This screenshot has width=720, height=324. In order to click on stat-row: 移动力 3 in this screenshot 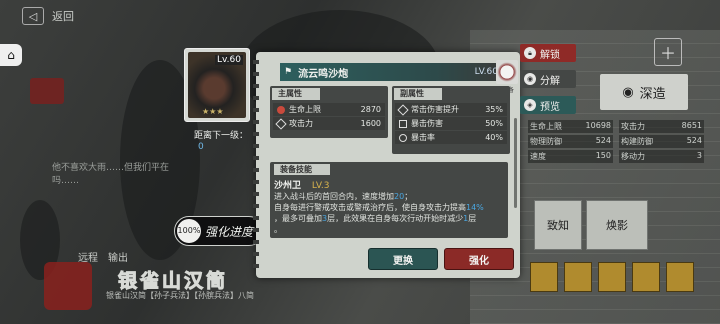, I will do `click(661, 156)`.